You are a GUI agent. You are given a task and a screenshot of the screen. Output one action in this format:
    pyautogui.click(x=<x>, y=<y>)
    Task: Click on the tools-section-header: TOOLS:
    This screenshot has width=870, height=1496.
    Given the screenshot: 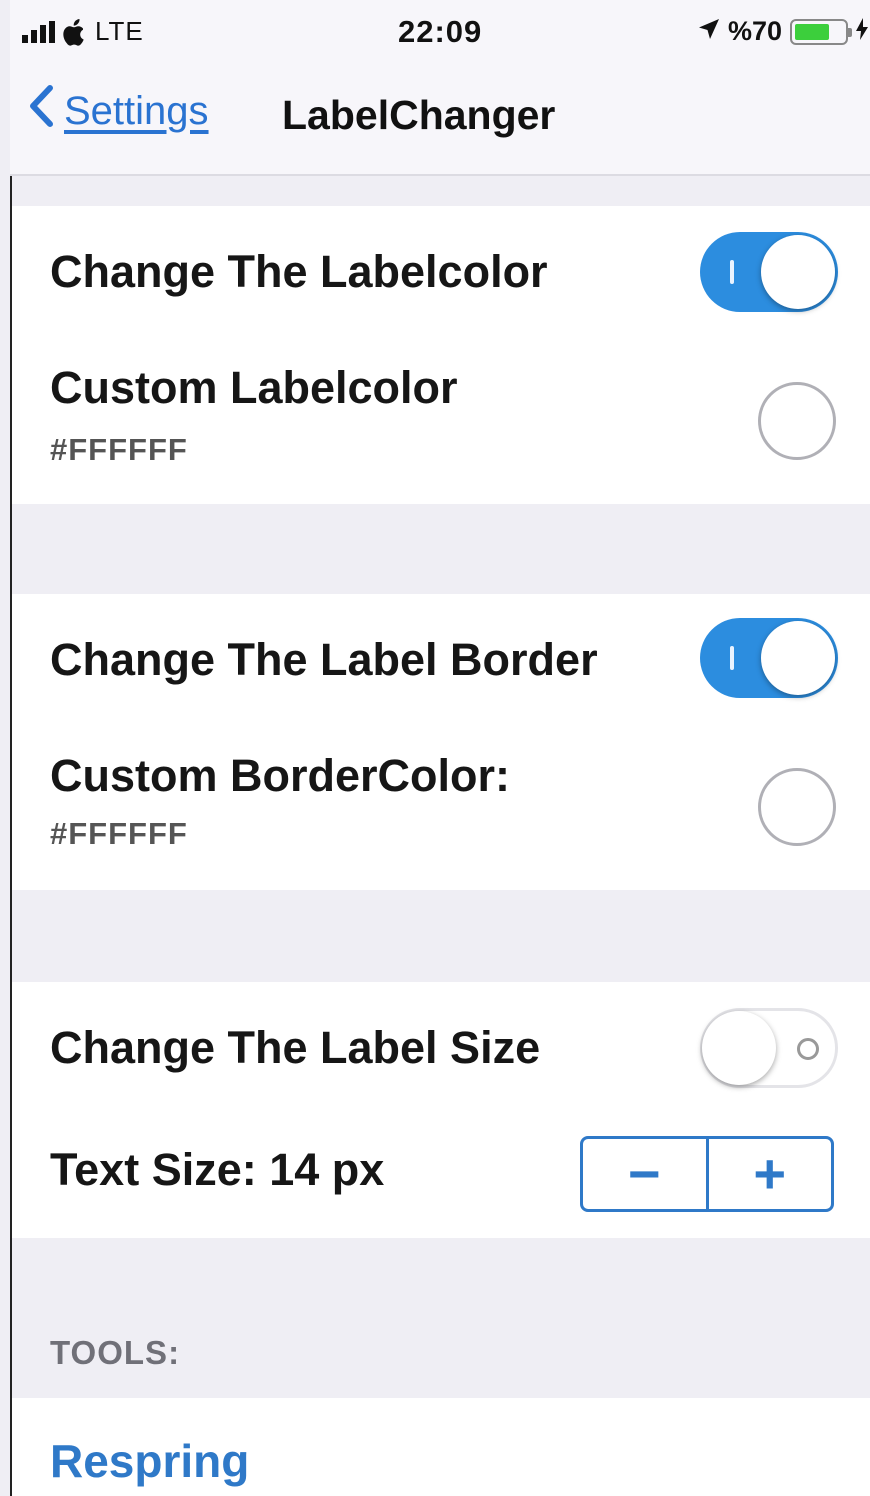 What is the action you would take?
    pyautogui.click(x=115, y=1352)
    